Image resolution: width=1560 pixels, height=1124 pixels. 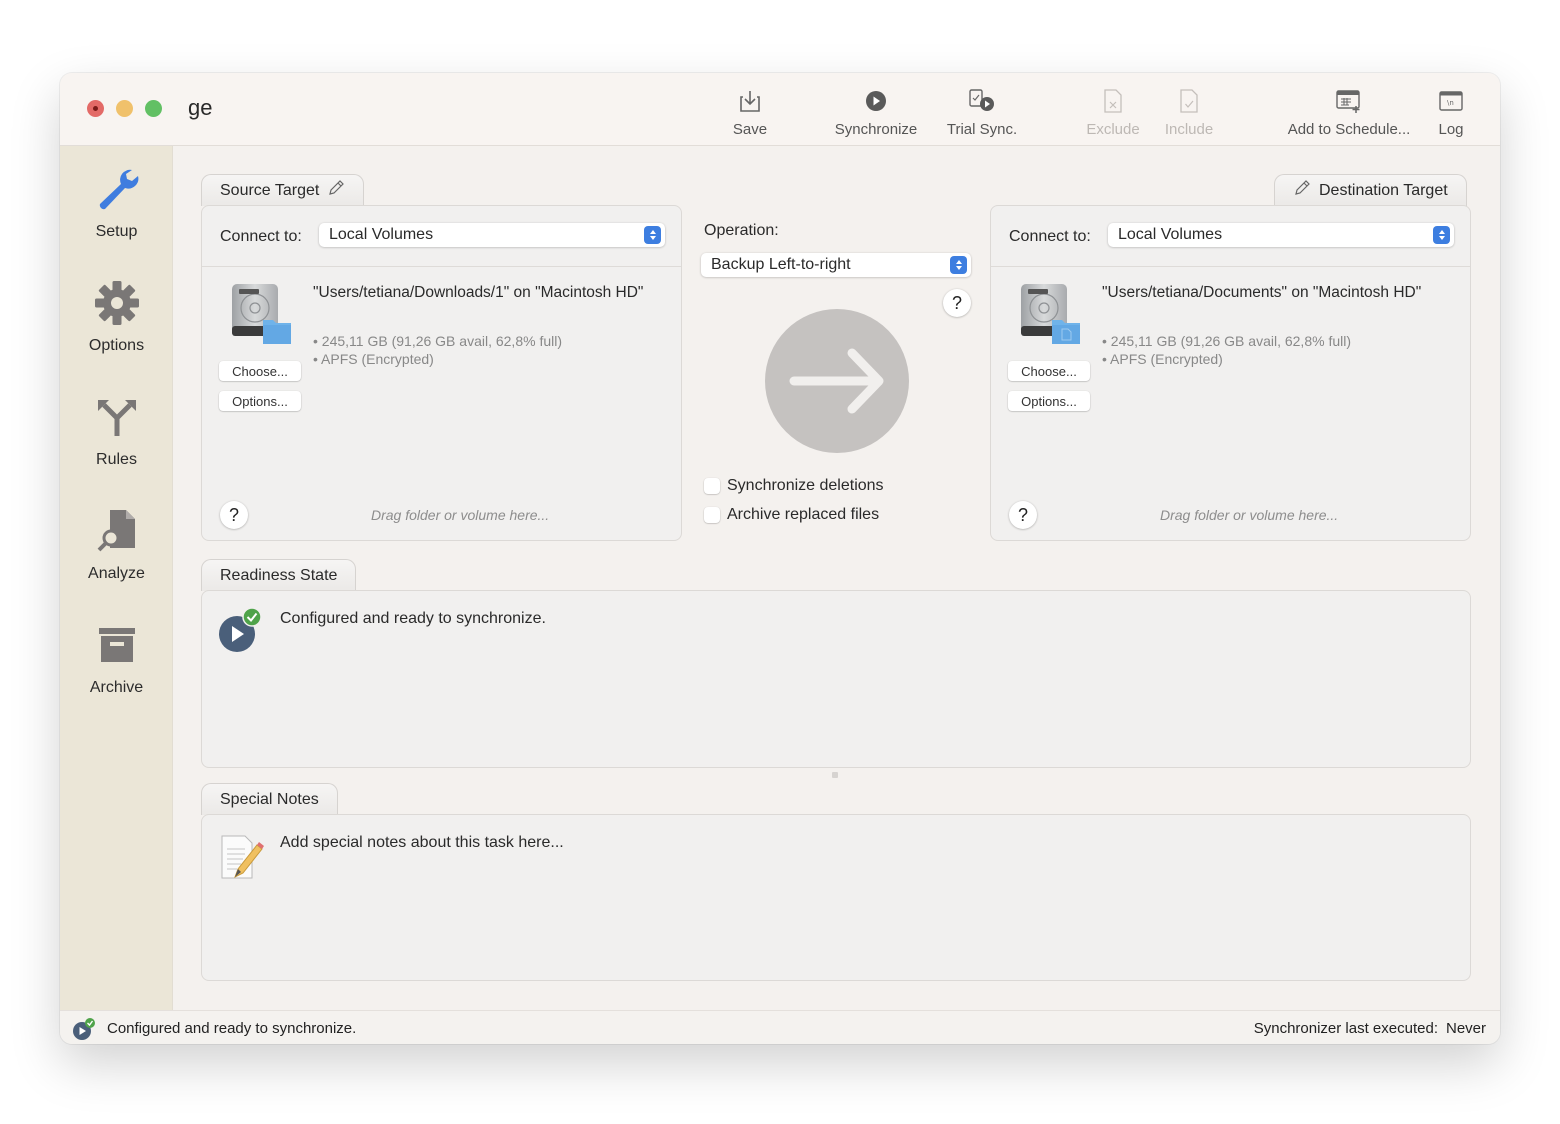 I want to click on hard-drive-folder-icon, so click(x=262, y=317).